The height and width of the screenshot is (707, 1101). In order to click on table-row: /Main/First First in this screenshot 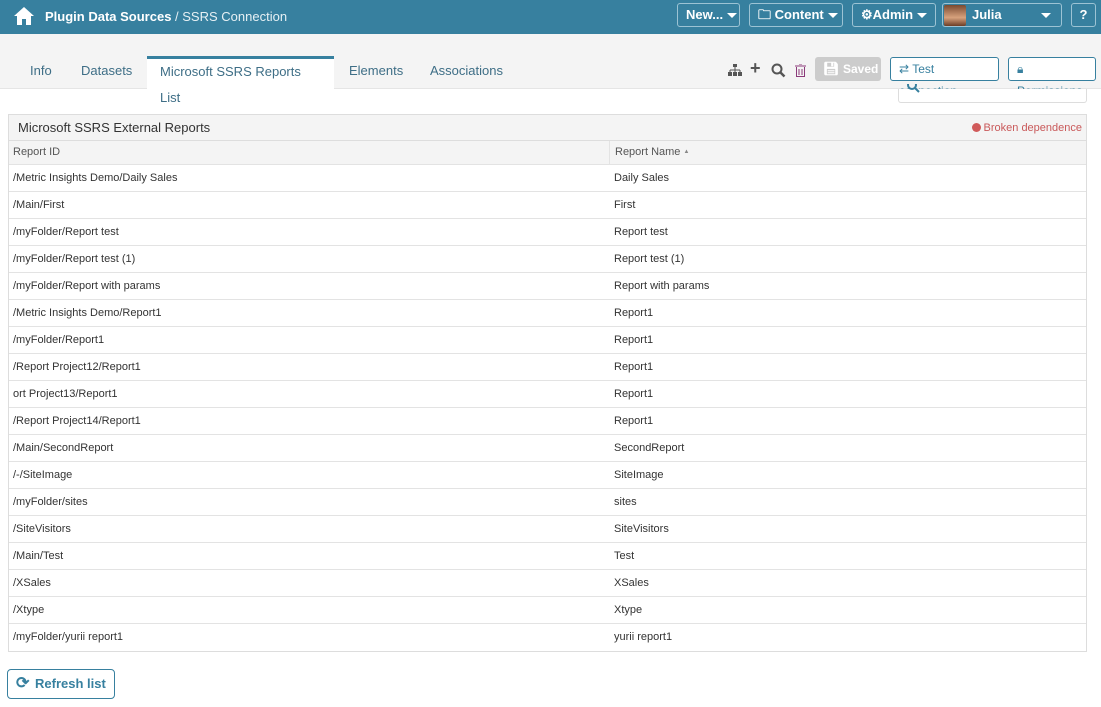, I will do `click(547, 205)`.